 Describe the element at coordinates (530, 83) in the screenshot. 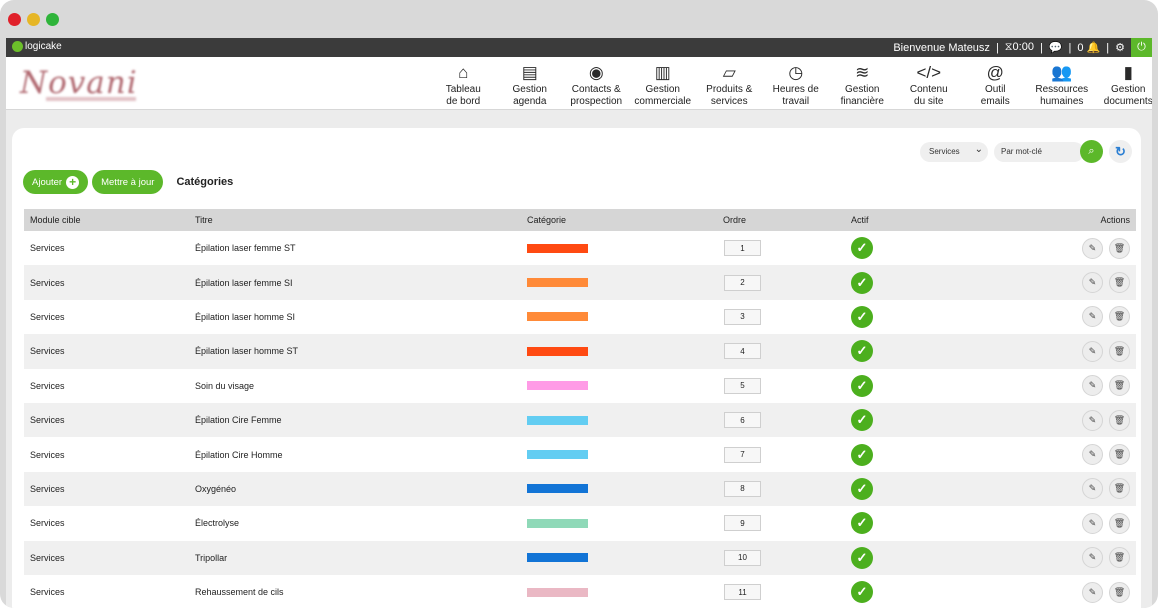

I see `nav-item-agenda: ▤ Gestion agenda` at that location.